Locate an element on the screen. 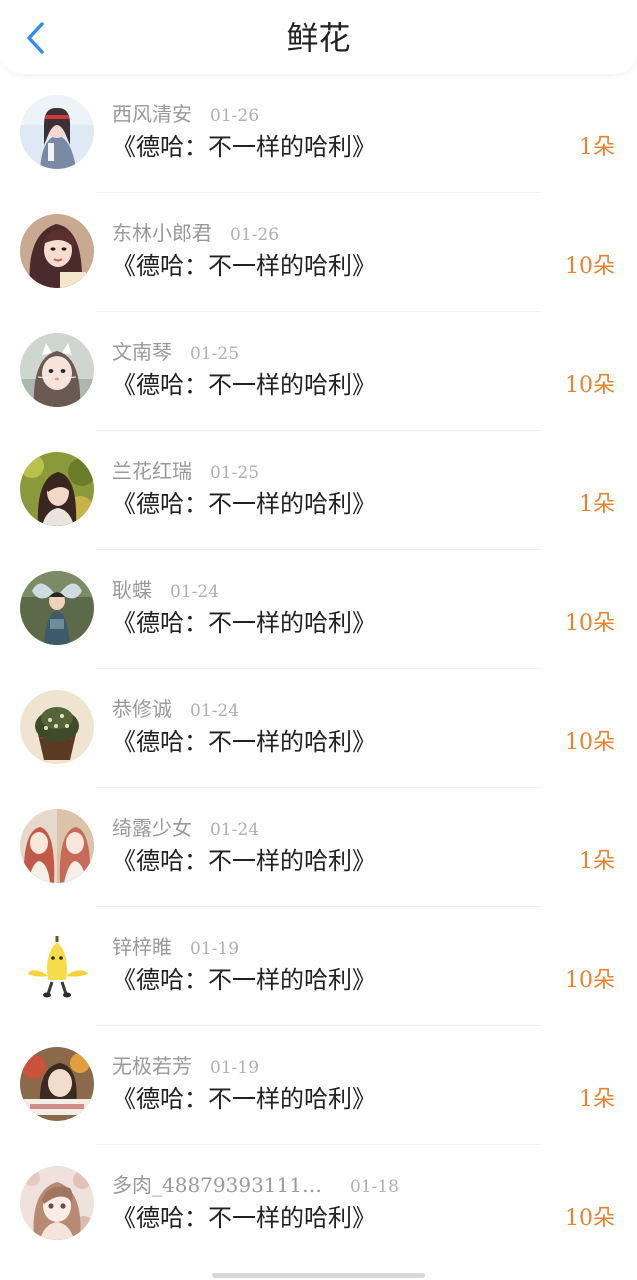 The width and height of the screenshot is (637, 1280). user-meta: 文南琴 01-25 is located at coordinates (175, 353).